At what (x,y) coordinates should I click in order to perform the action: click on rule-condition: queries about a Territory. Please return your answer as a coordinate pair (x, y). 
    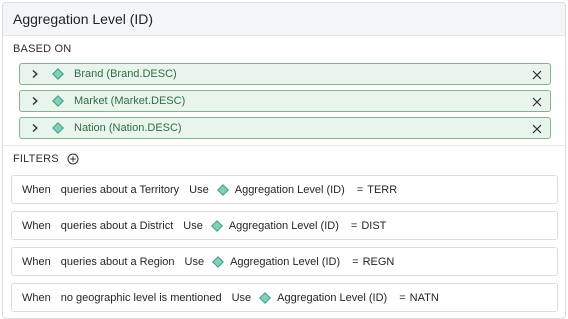
    Looking at the image, I should click on (120, 189).